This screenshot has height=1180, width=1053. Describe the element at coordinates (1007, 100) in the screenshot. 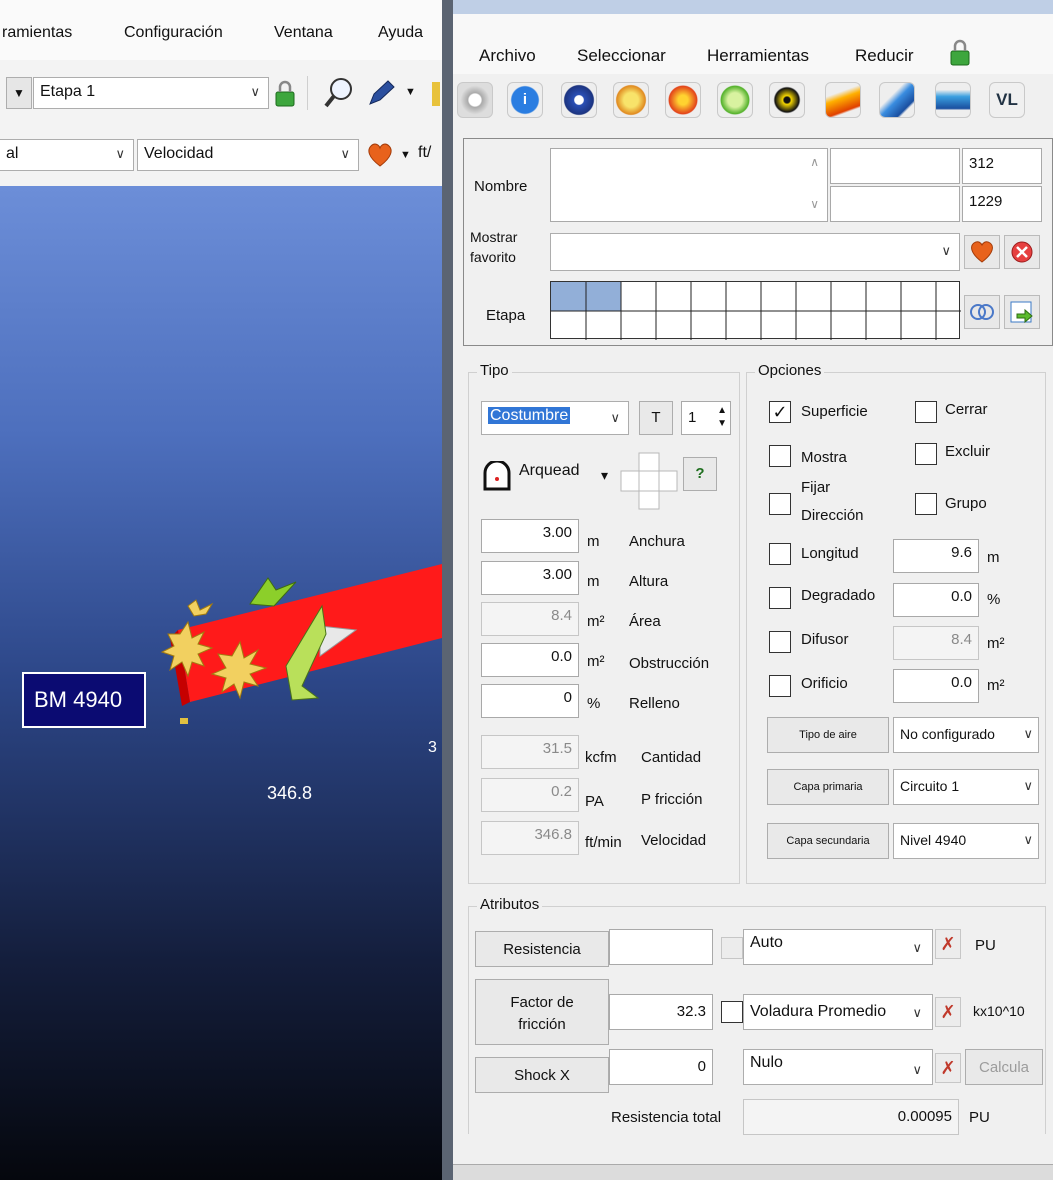

I see `logo-icon: VL` at that location.